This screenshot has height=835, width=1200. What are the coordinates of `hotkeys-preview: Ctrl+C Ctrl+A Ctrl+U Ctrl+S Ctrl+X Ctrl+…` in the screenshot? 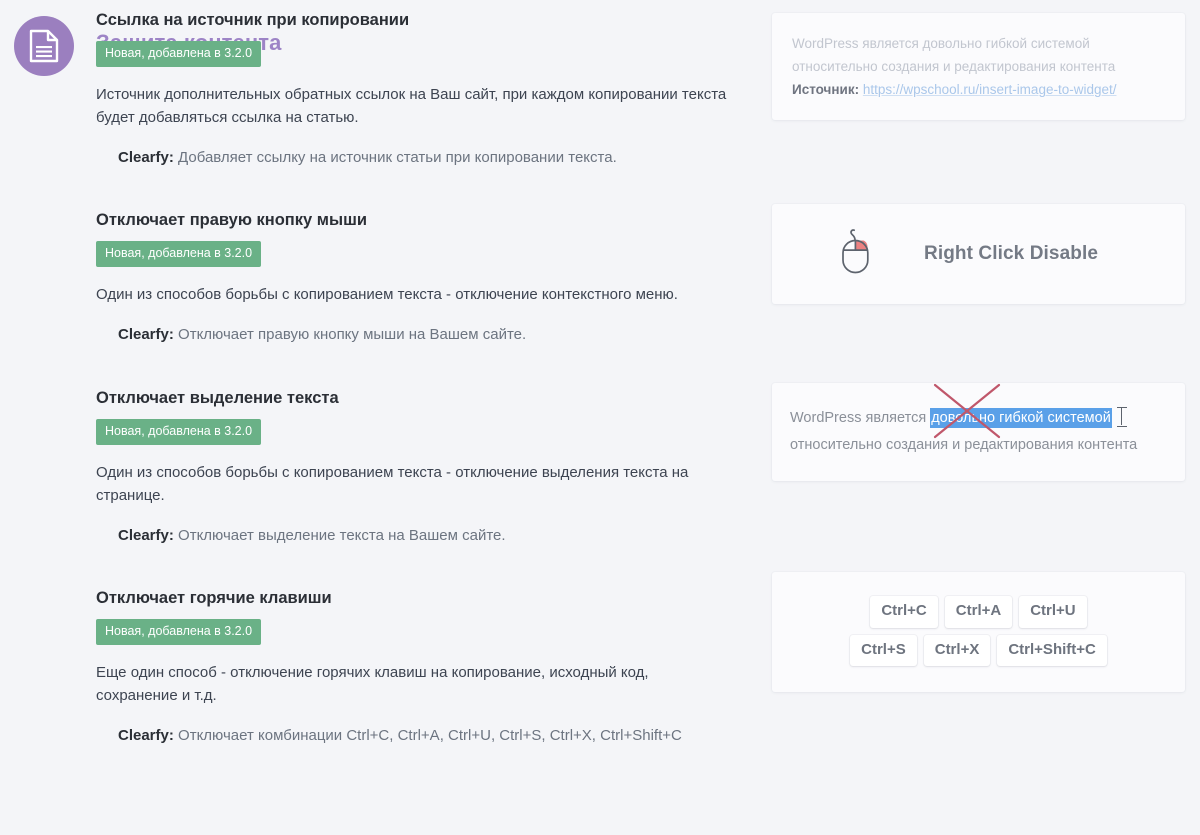 It's located at (978, 632).